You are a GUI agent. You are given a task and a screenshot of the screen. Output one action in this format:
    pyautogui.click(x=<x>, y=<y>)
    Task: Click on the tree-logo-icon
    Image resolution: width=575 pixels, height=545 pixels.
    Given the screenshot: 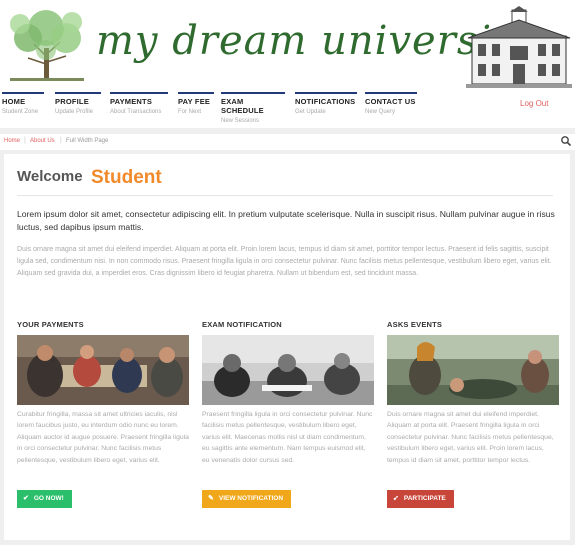 What is the action you would take?
    pyautogui.click(x=47, y=45)
    